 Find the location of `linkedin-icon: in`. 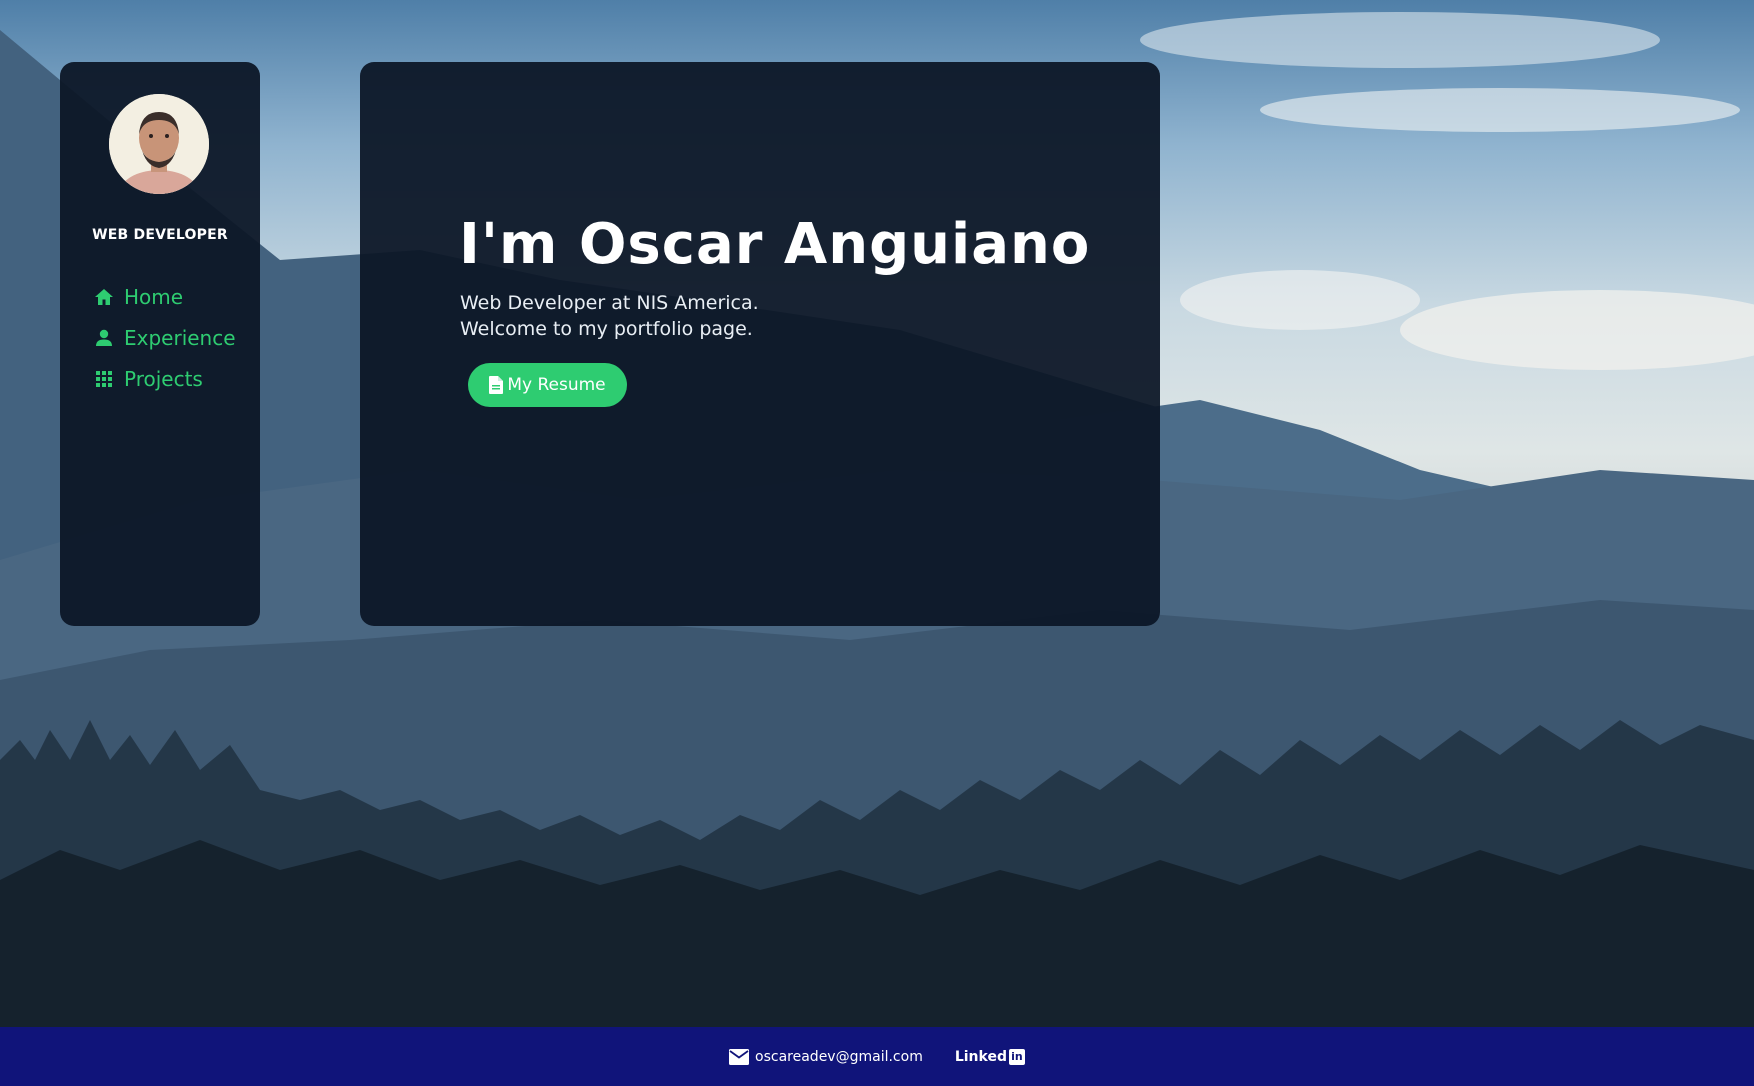

linkedin-icon: in is located at coordinates (1016, 1056).